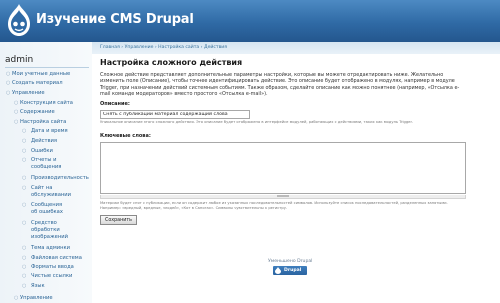  What do you see at coordinates (51, 276) in the screenshot?
I see `sidebar-item-clean-urls: Чистые ссылки` at bounding box center [51, 276].